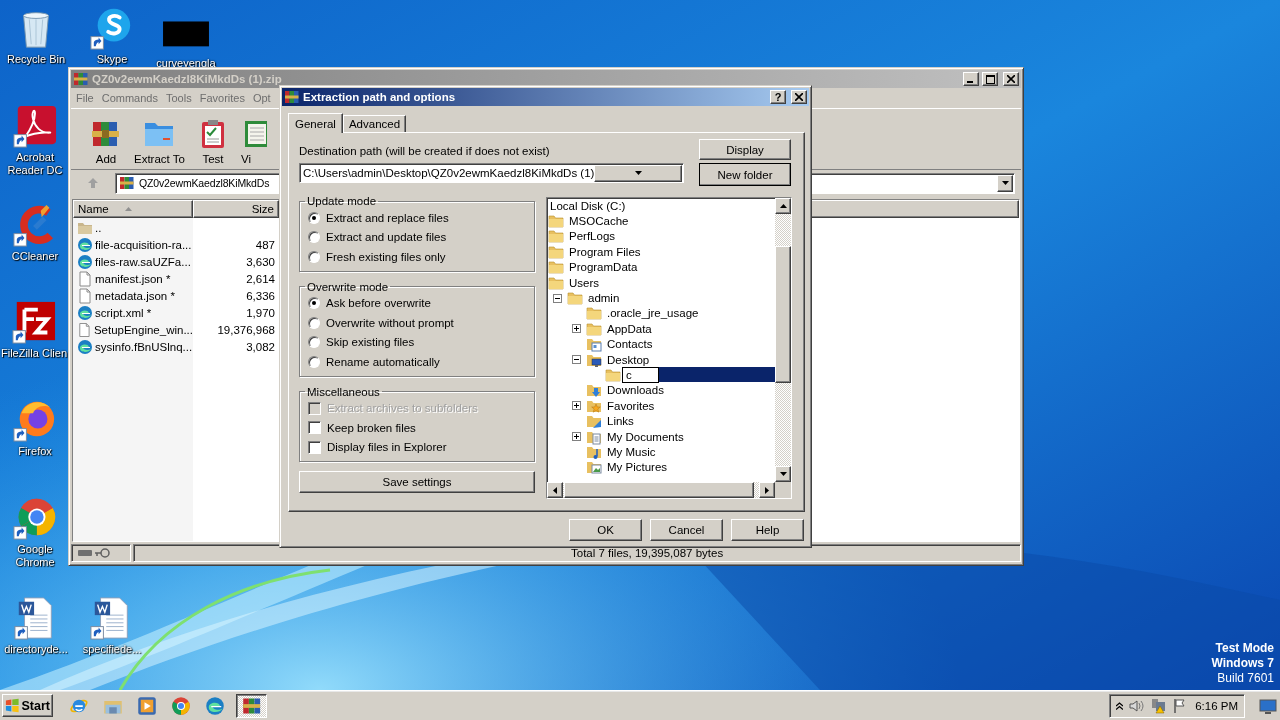  What do you see at coordinates (36, 59) in the screenshot?
I see `desktop-icon-label: Recycle Bin` at bounding box center [36, 59].